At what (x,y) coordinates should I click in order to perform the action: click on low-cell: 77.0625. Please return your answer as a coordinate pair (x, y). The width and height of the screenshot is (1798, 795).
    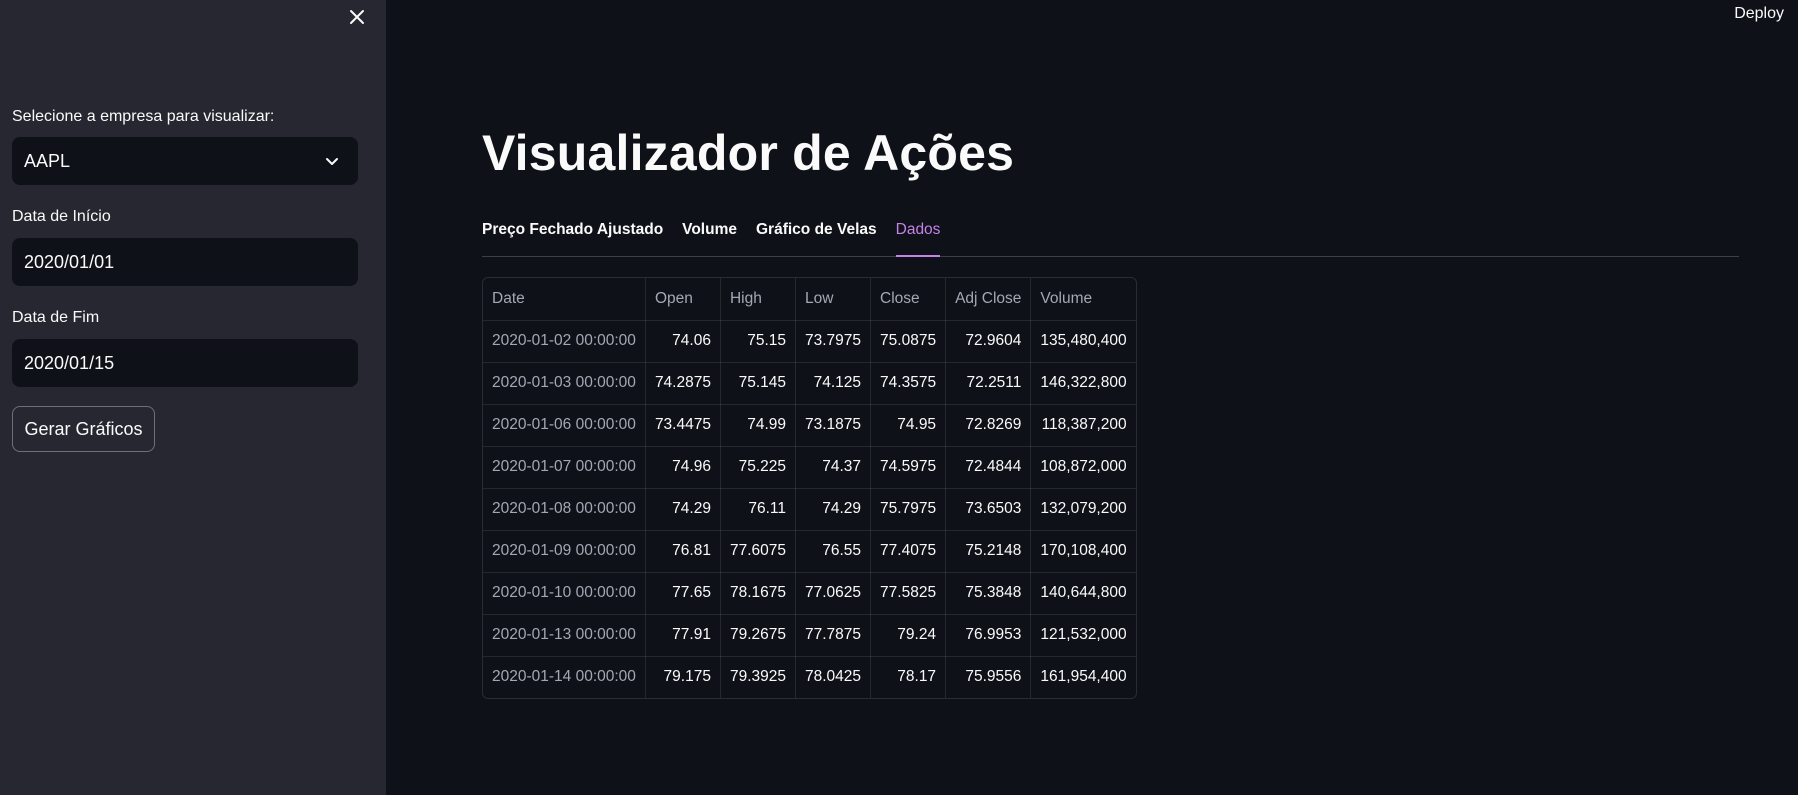
    Looking at the image, I should click on (833, 593).